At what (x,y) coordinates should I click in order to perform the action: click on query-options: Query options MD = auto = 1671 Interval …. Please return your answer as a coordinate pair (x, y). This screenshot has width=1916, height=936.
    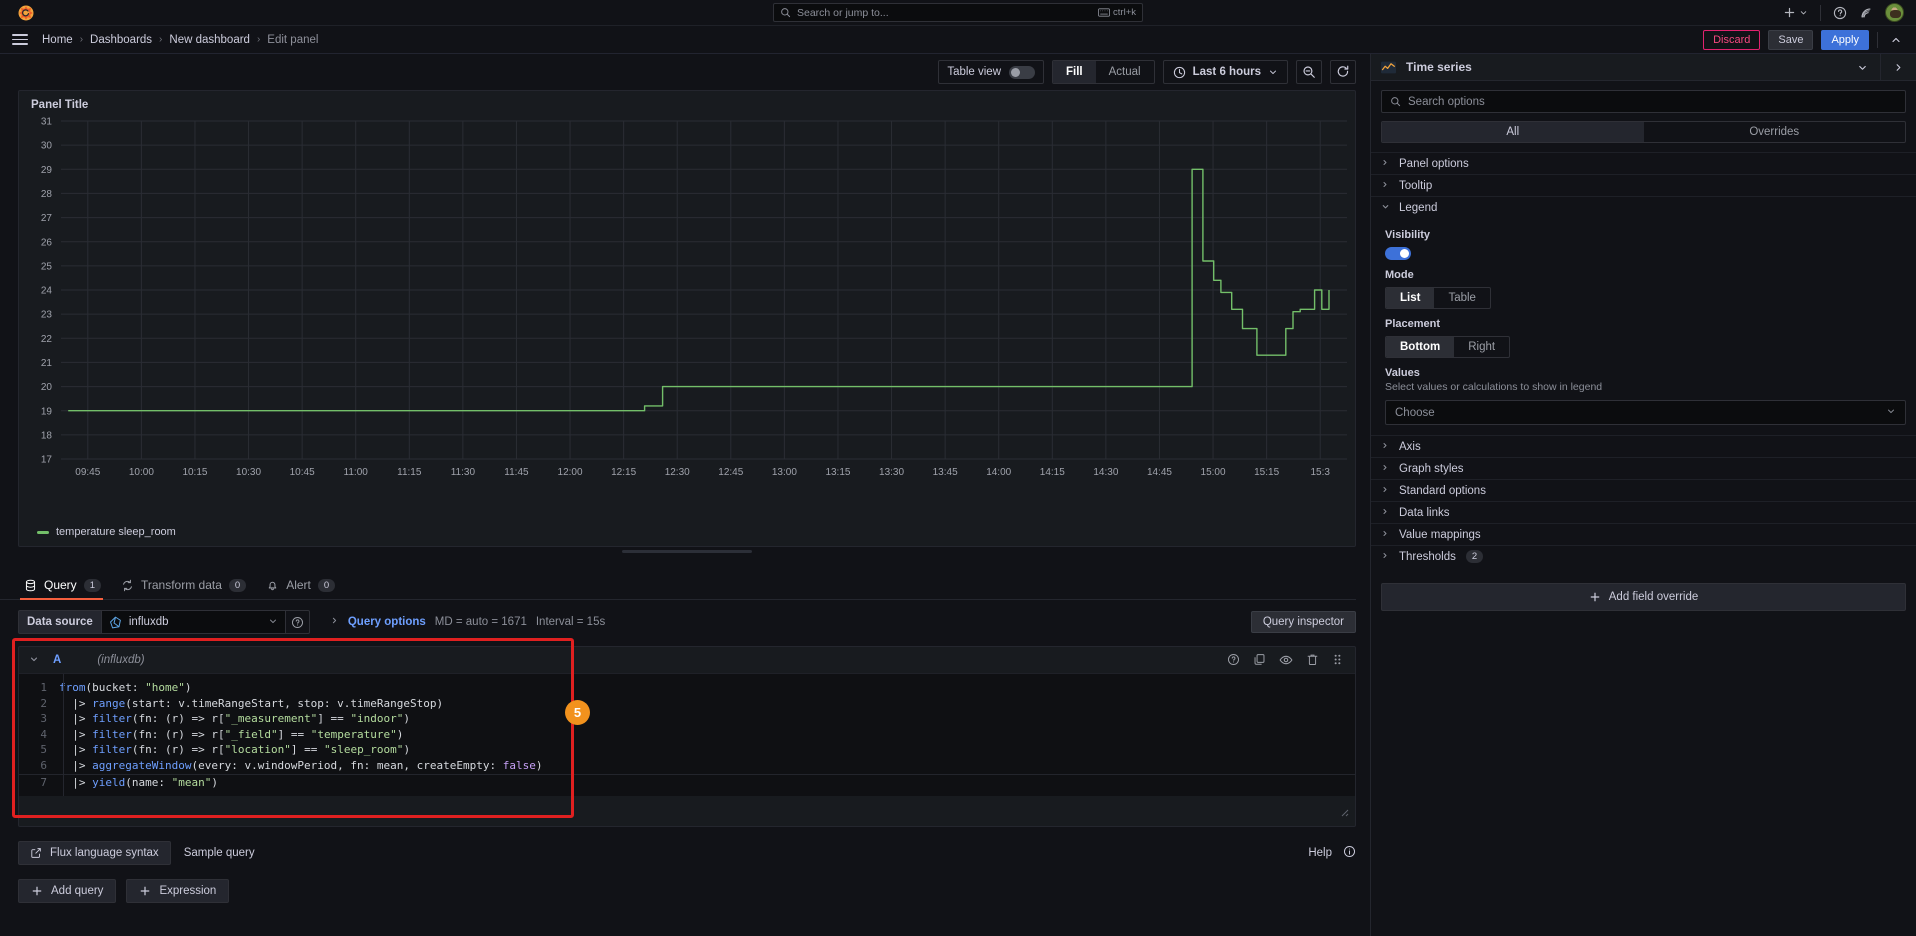
    Looking at the image, I should click on (467, 622).